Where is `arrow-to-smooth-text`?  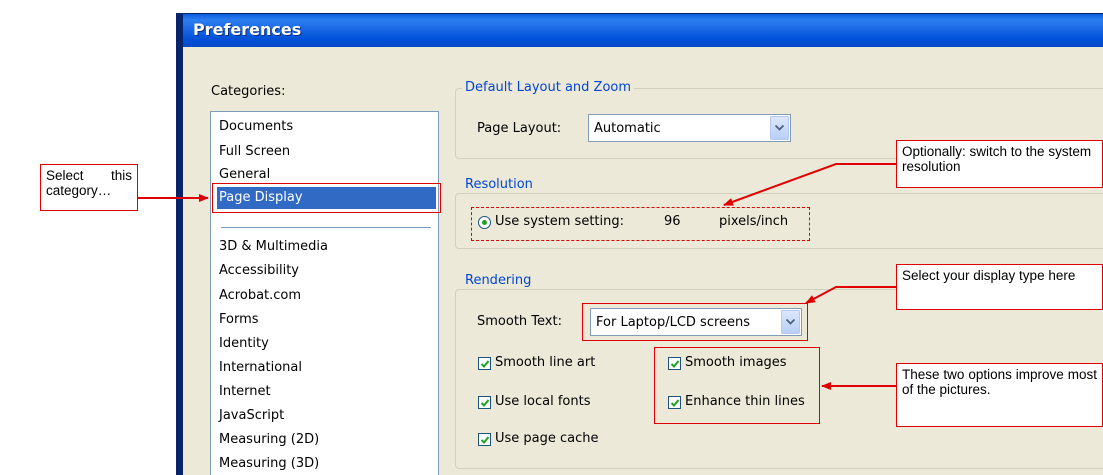
arrow-to-smooth-text is located at coordinates (850, 295).